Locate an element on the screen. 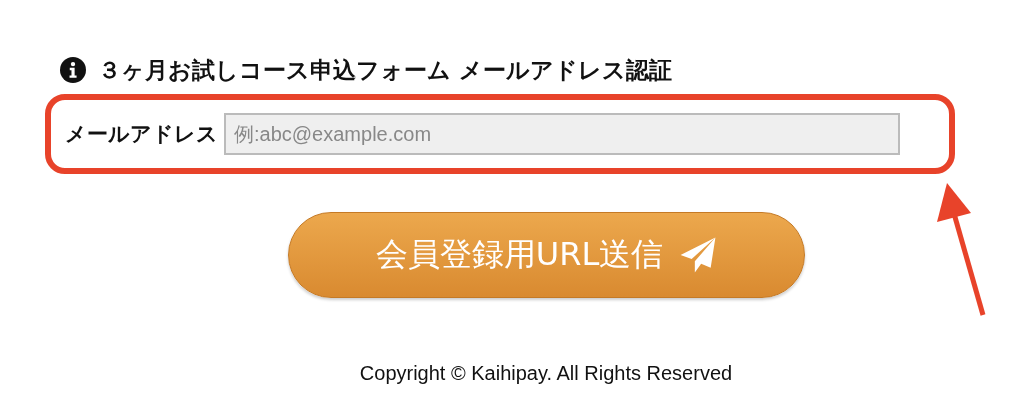 The image size is (1024, 410). email-label: メールアドレス is located at coordinates (141, 134).